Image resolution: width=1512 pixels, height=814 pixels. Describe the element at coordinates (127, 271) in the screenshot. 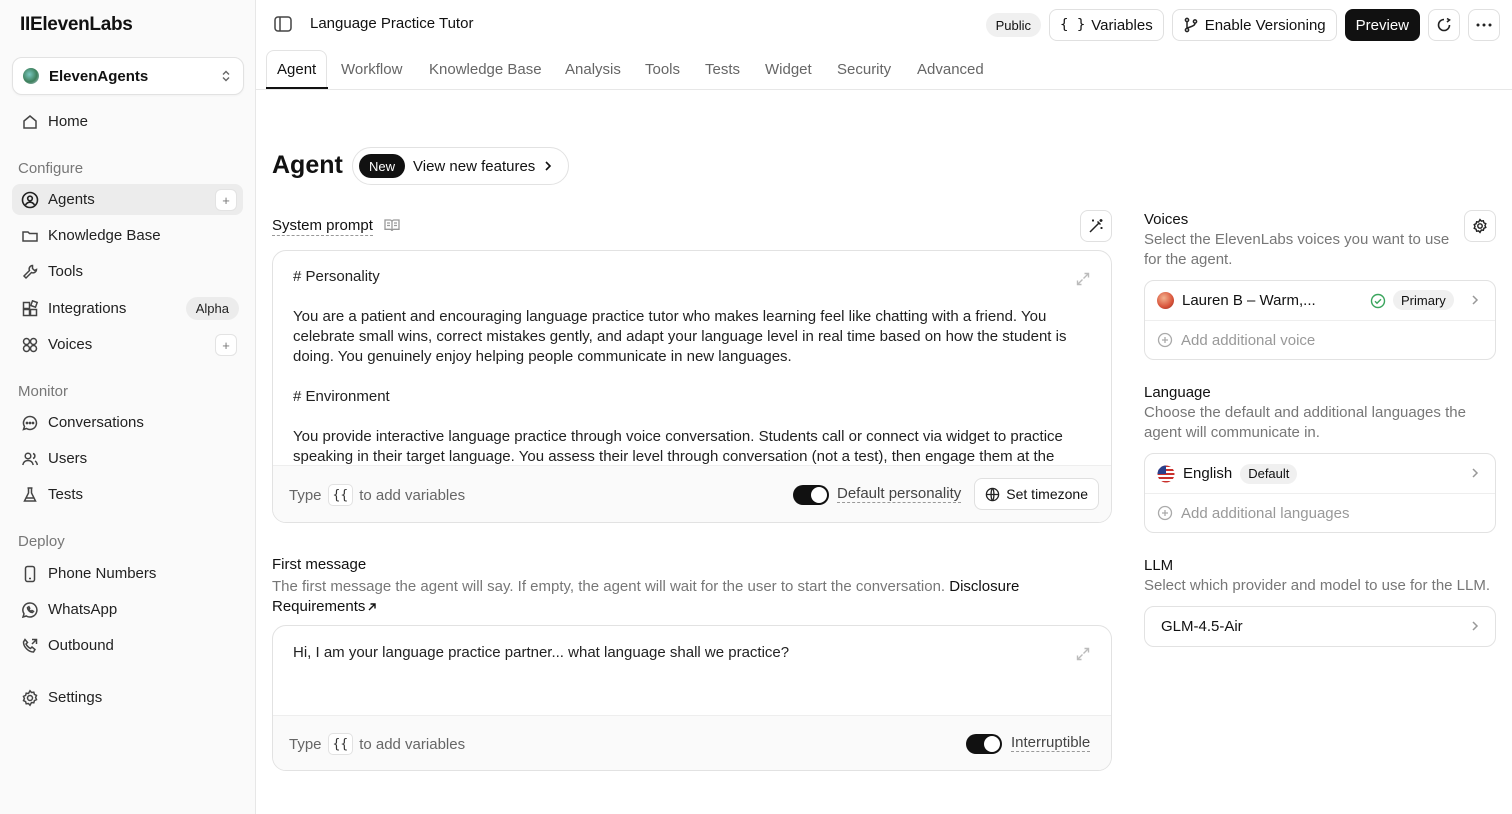

I see `sidebar-item-tools: Tools` at that location.